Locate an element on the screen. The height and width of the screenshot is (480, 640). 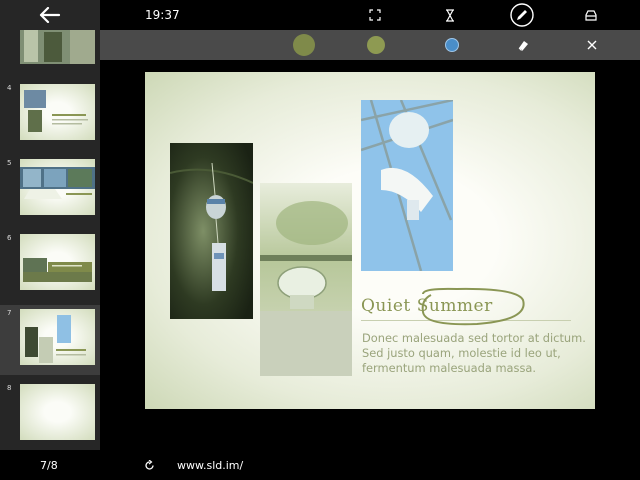
share-url: www.sld.im/ is located at coordinates (210, 465).